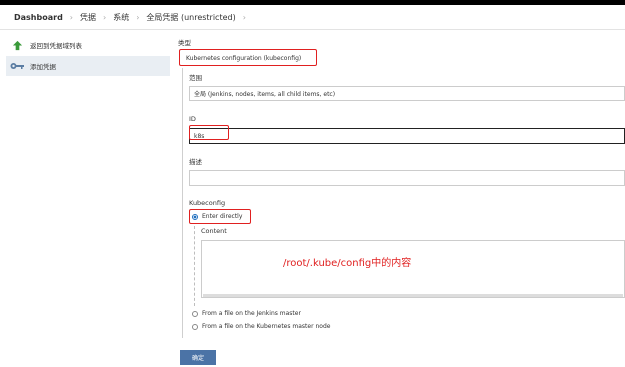 The width and height of the screenshot is (625, 367). Describe the element at coordinates (413, 269) in the screenshot. I see `content-textarea` at that location.